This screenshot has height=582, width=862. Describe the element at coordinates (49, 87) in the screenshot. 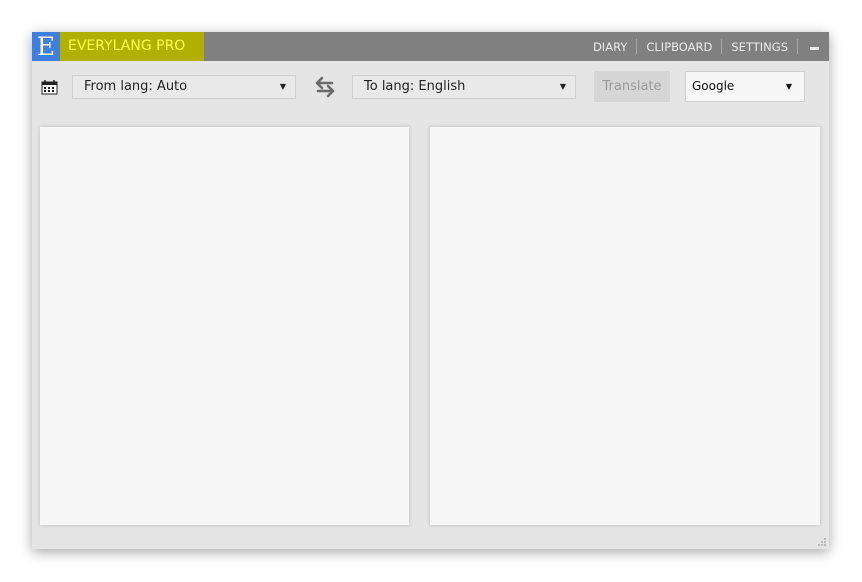

I see `history-icon` at that location.